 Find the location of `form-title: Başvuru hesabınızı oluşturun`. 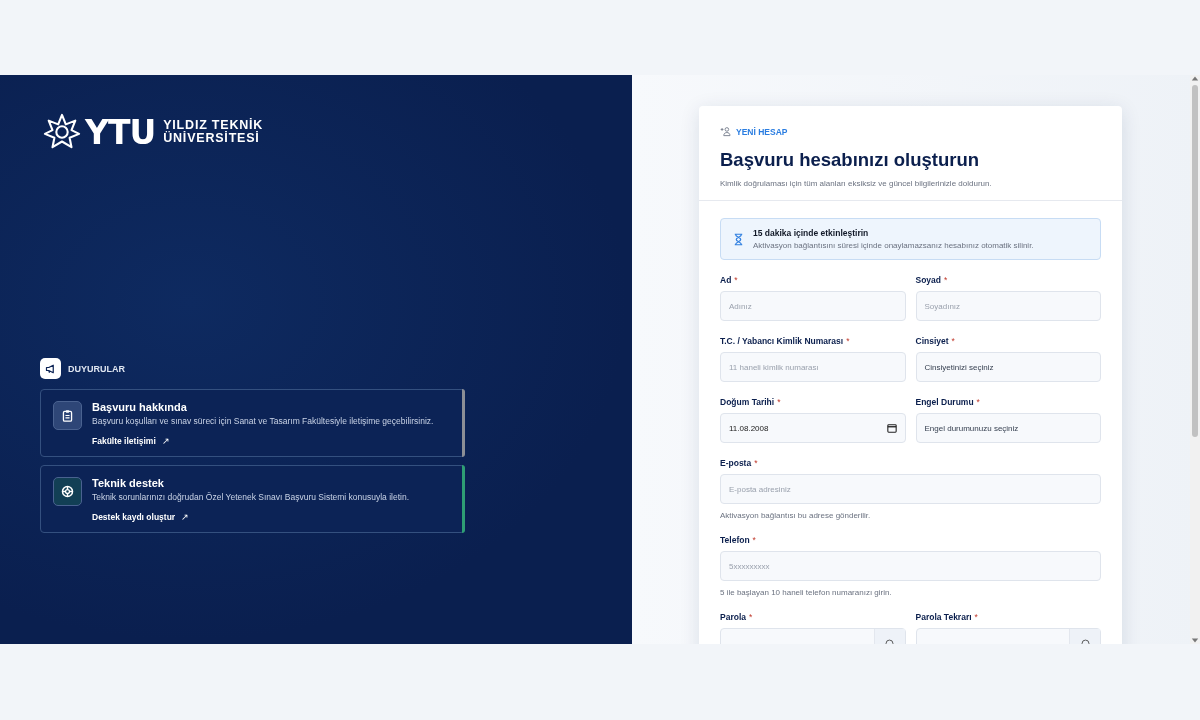

form-title: Başvuru hesabınızı oluşturun is located at coordinates (850, 160).